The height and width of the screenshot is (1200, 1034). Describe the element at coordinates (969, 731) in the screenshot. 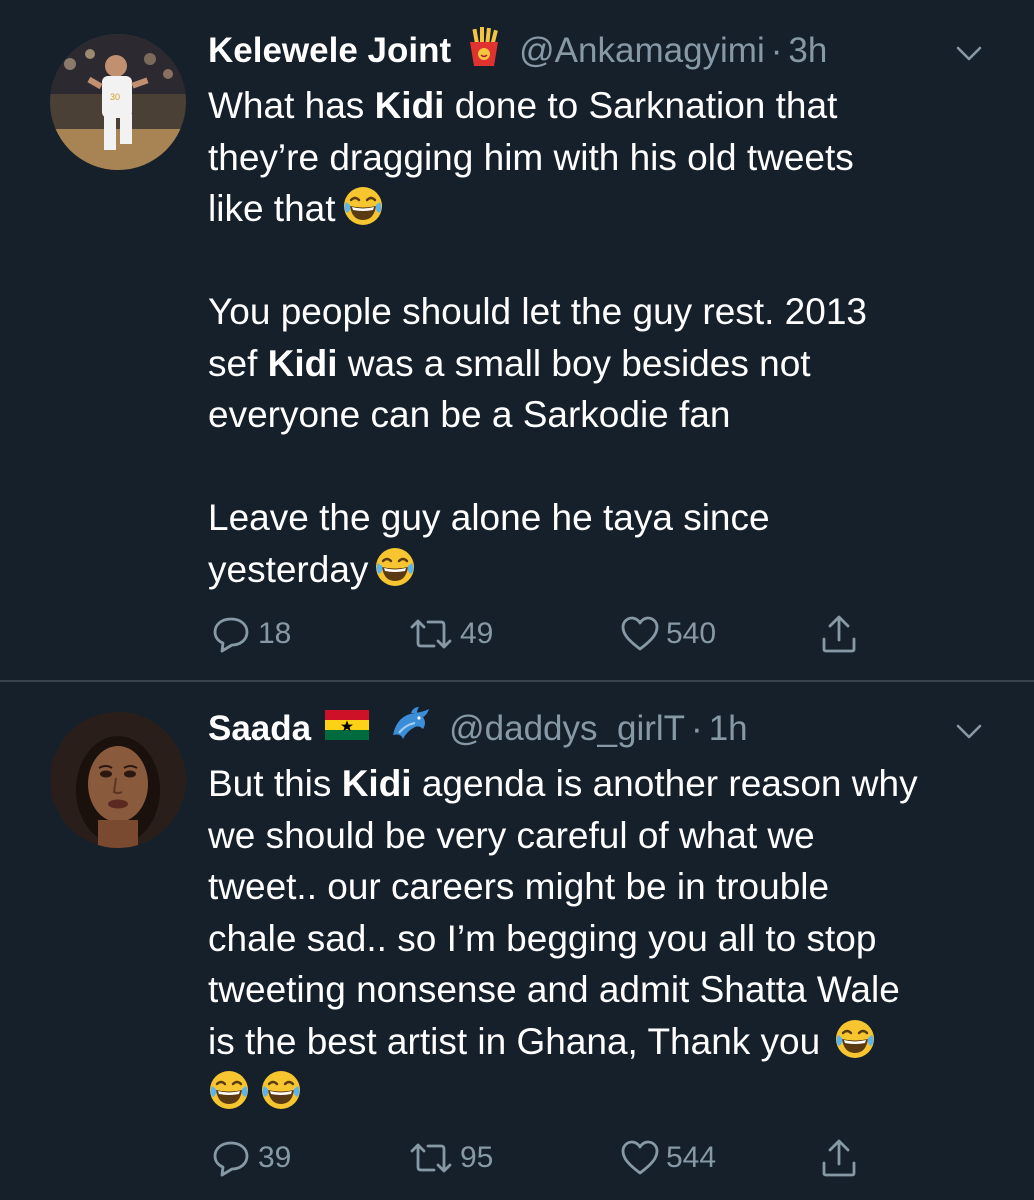

I see `chevron-down-icon` at that location.